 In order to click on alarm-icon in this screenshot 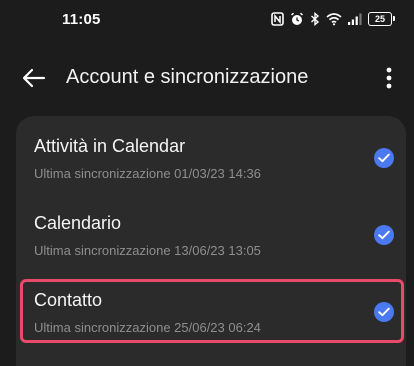, I will do `click(297, 18)`.